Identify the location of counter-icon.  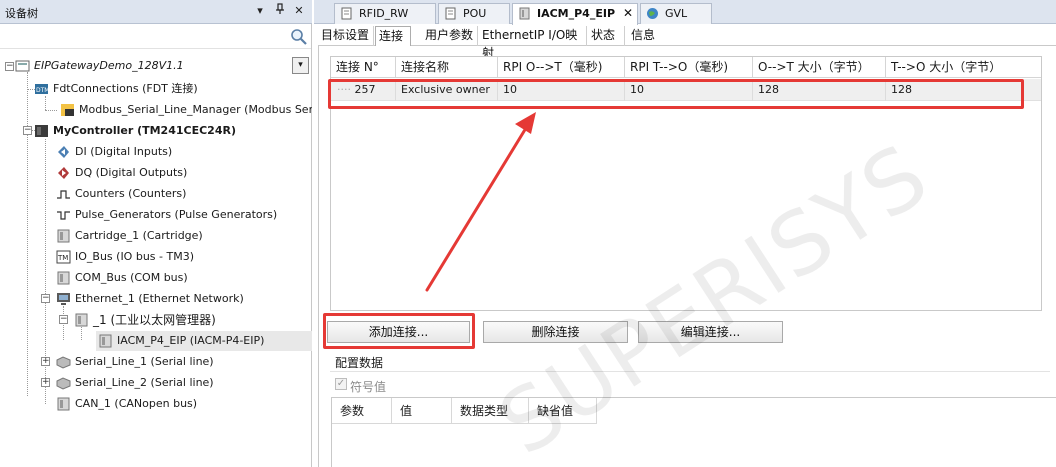
(63, 194).